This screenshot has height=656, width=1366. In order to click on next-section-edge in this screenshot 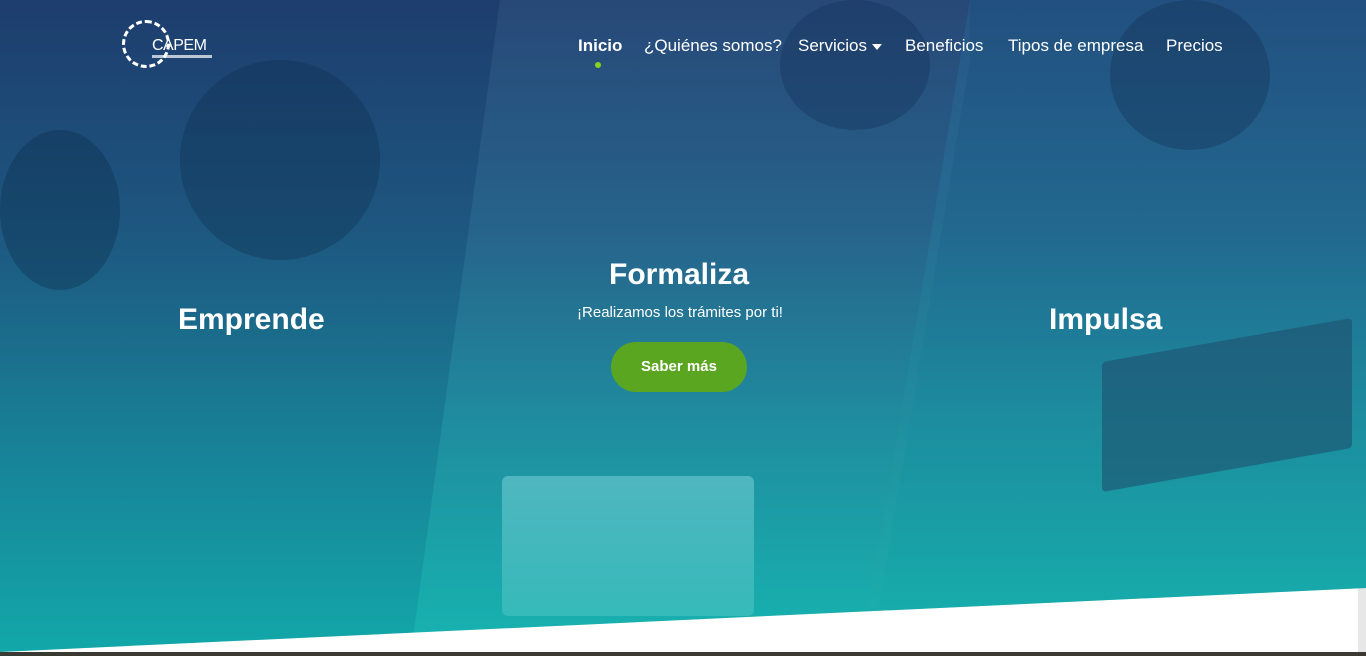, I will do `click(683, 654)`.